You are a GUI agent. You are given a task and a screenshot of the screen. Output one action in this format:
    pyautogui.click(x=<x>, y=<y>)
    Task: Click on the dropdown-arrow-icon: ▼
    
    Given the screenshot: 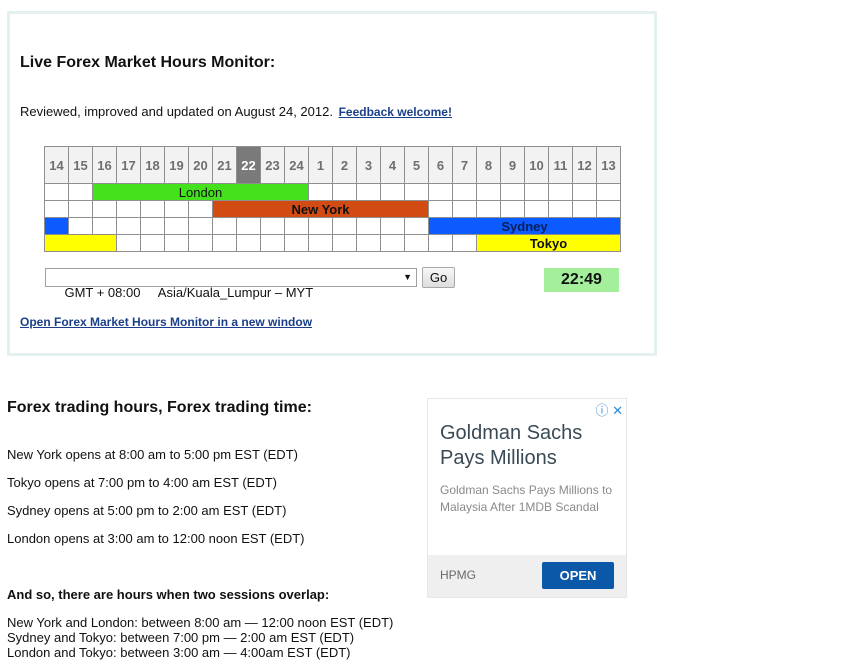 What is the action you would take?
    pyautogui.click(x=407, y=277)
    